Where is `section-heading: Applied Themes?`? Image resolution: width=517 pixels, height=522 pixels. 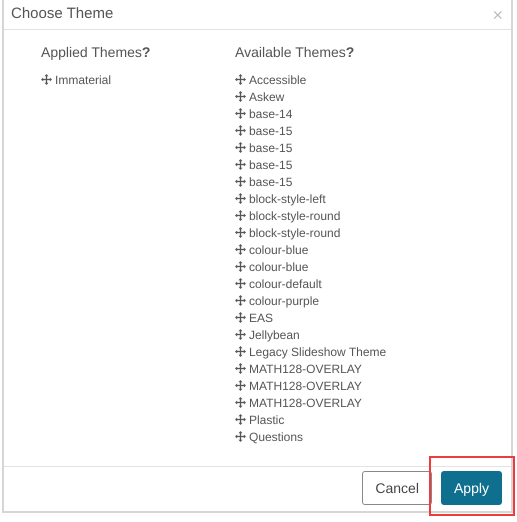
section-heading: Applied Themes? is located at coordinates (96, 52).